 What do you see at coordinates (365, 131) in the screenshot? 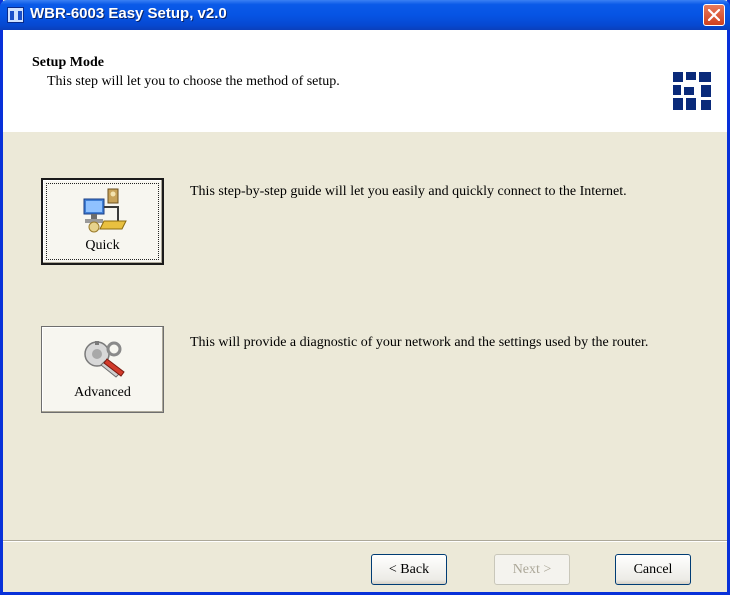
I see `header-divider` at bounding box center [365, 131].